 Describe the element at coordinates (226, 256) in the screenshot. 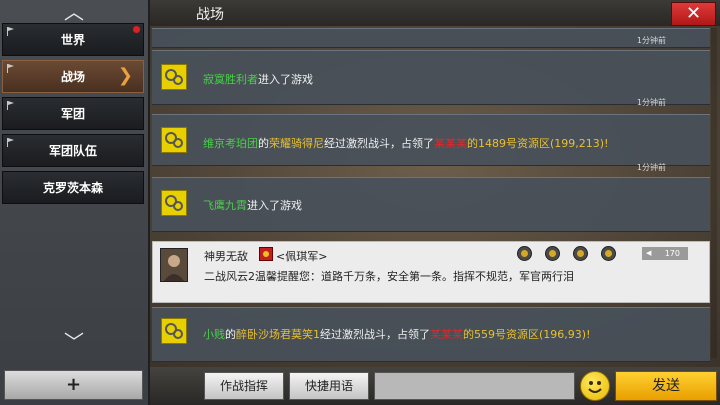

I see `player-name: 神男无敌` at that location.